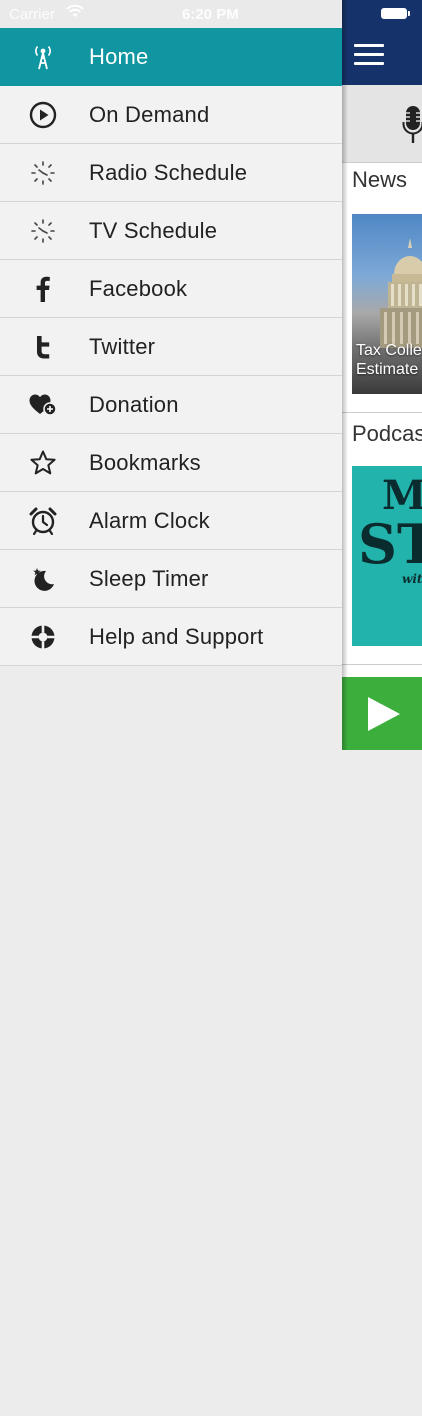  I want to click on podcast-card: M ST wit, so click(387, 556).